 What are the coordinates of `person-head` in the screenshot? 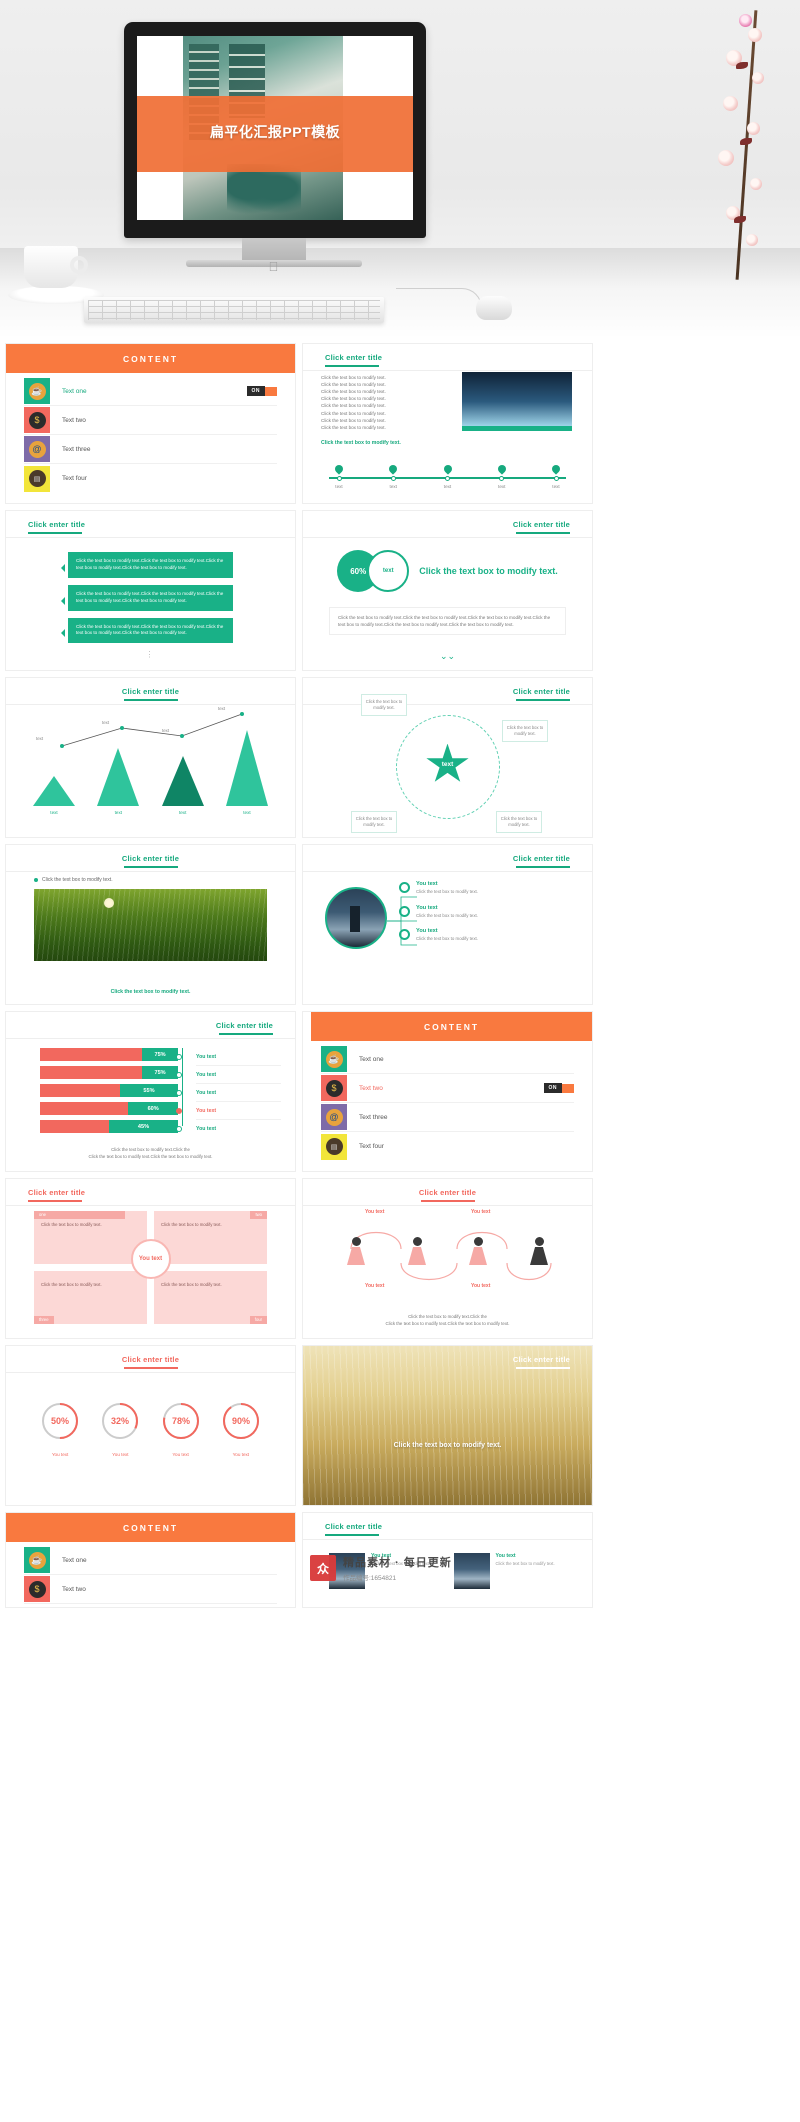 It's located at (539, 1241).